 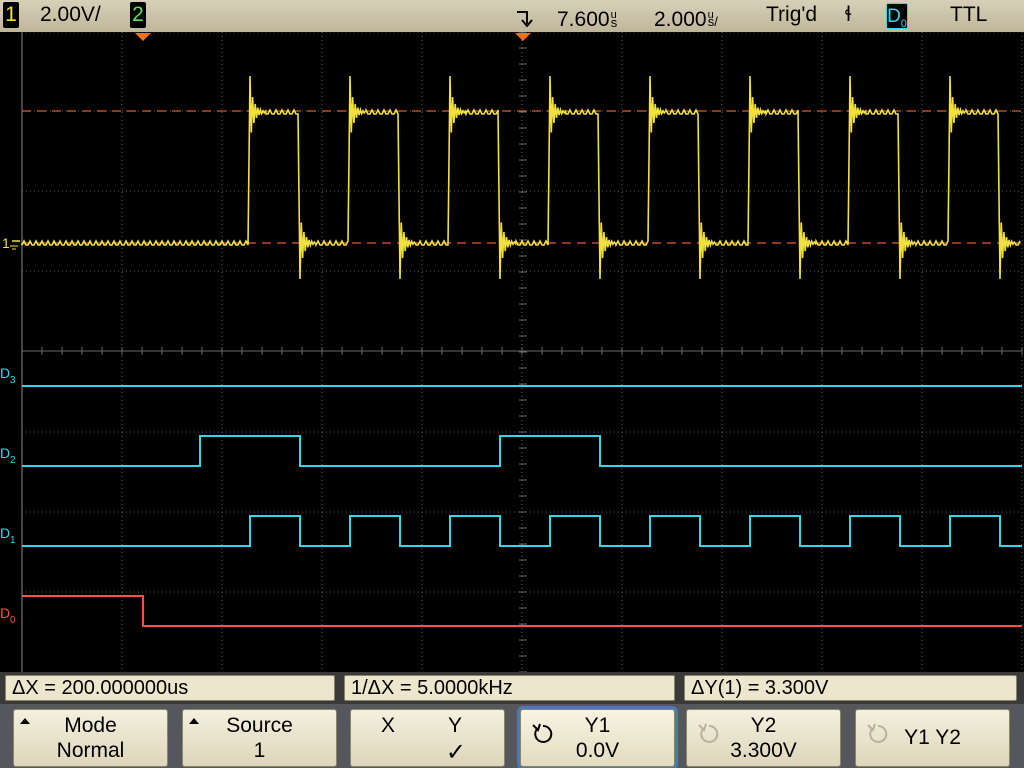 What do you see at coordinates (143, 37) in the screenshot?
I see `x1-cursor-marker` at bounding box center [143, 37].